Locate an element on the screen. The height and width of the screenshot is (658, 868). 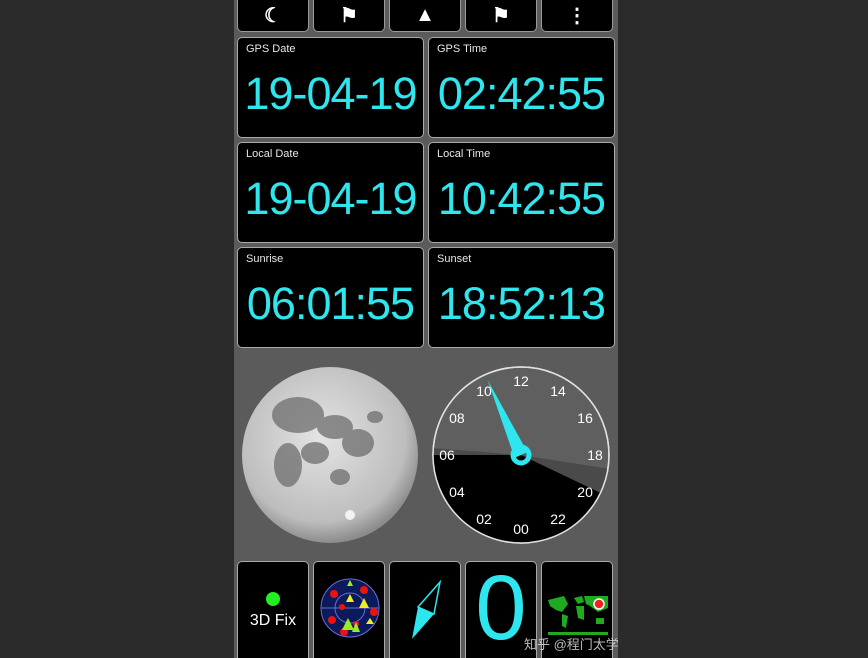
tile-label: Sunset is located at coordinates (454, 259).